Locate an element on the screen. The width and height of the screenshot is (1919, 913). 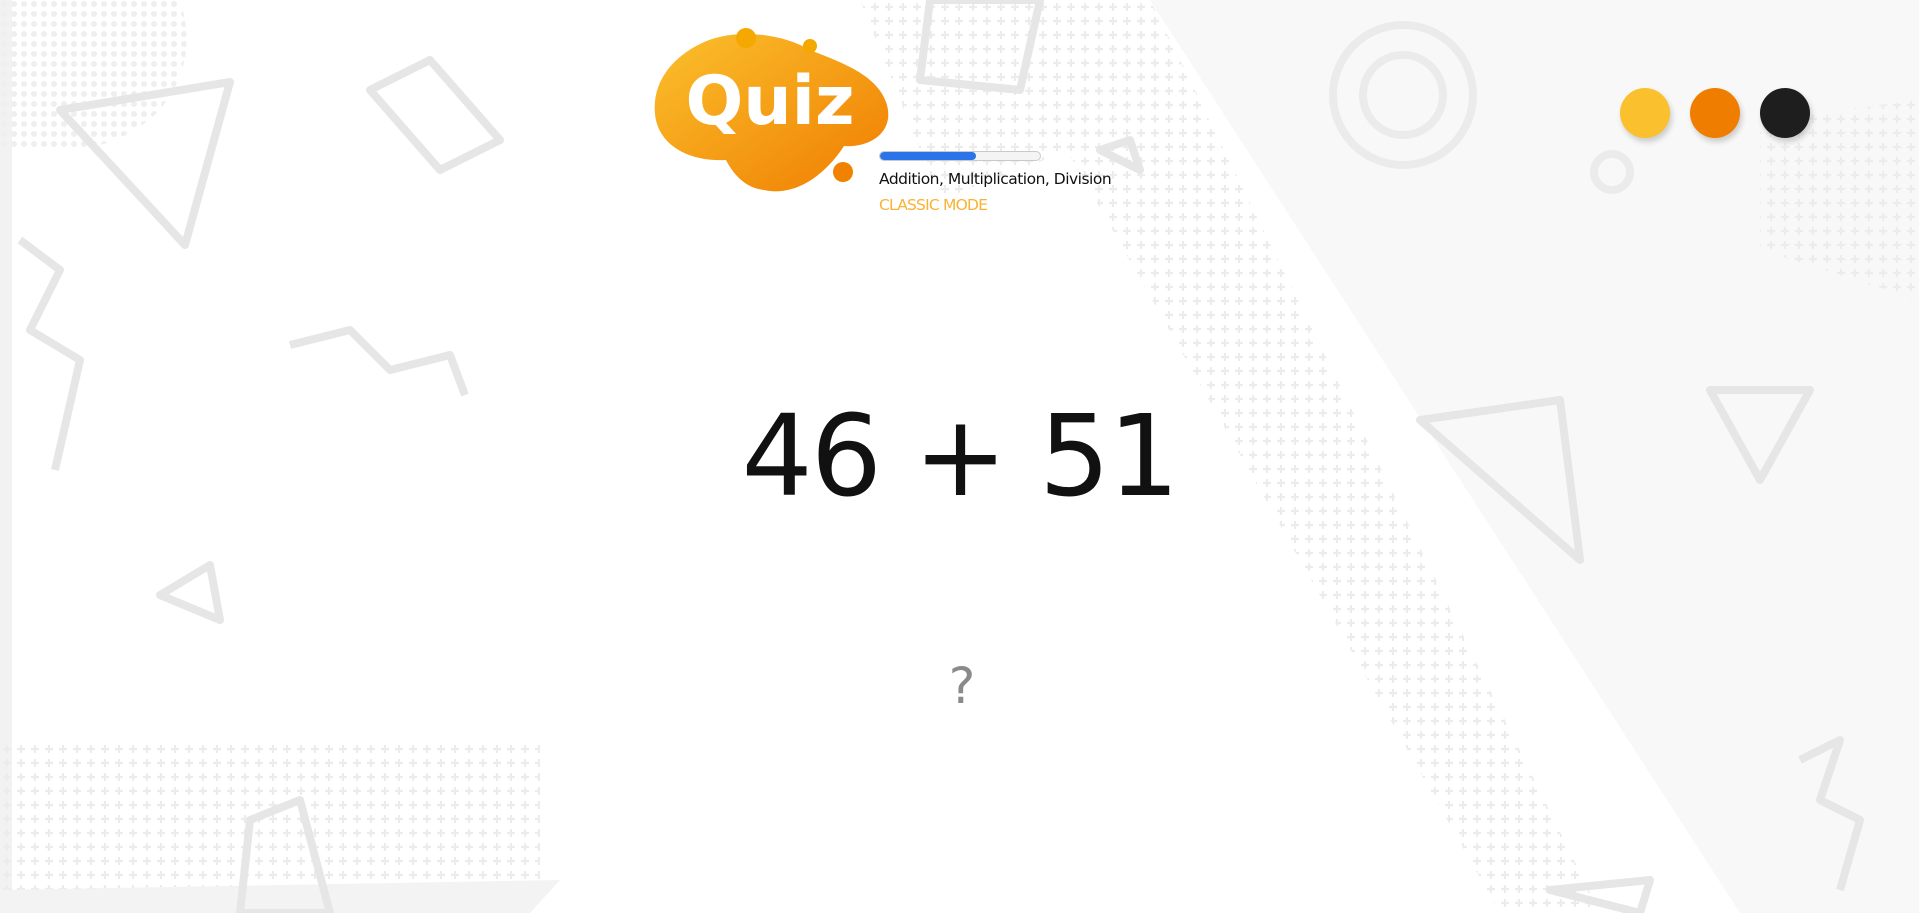
theme-yellow-button is located at coordinates (1645, 113).